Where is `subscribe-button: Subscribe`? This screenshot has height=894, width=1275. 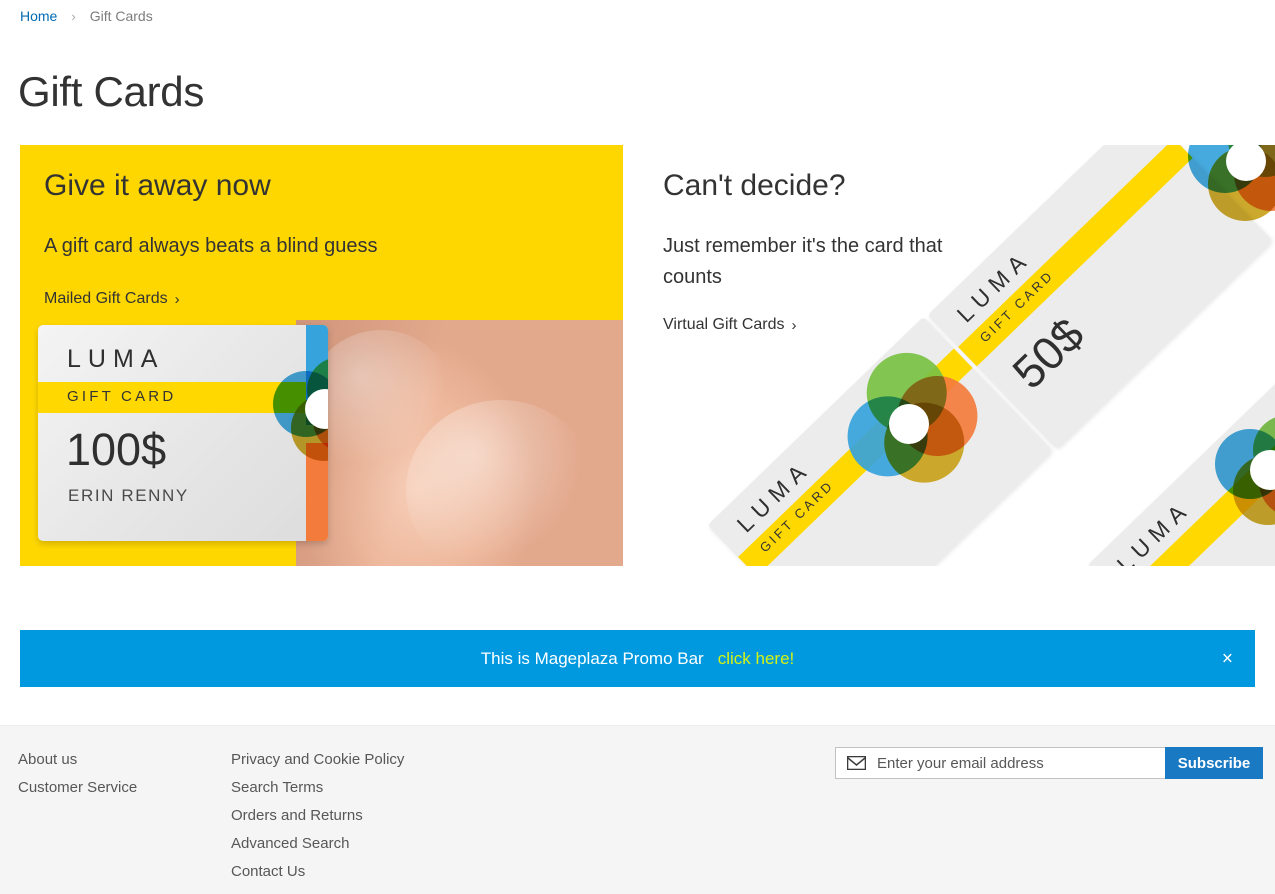
subscribe-button: Subscribe is located at coordinates (1214, 763).